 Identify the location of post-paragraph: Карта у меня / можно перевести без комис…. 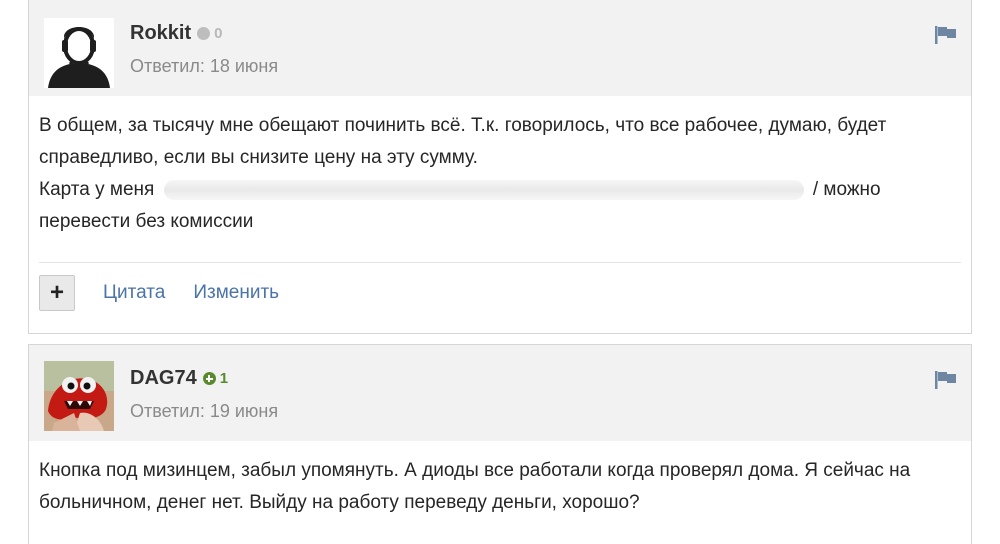
(500, 206).